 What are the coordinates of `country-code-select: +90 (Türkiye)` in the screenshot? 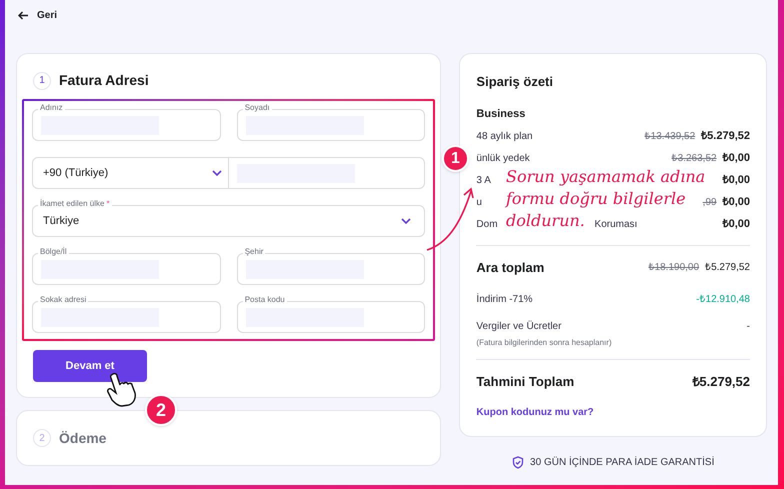 It's located at (130, 173).